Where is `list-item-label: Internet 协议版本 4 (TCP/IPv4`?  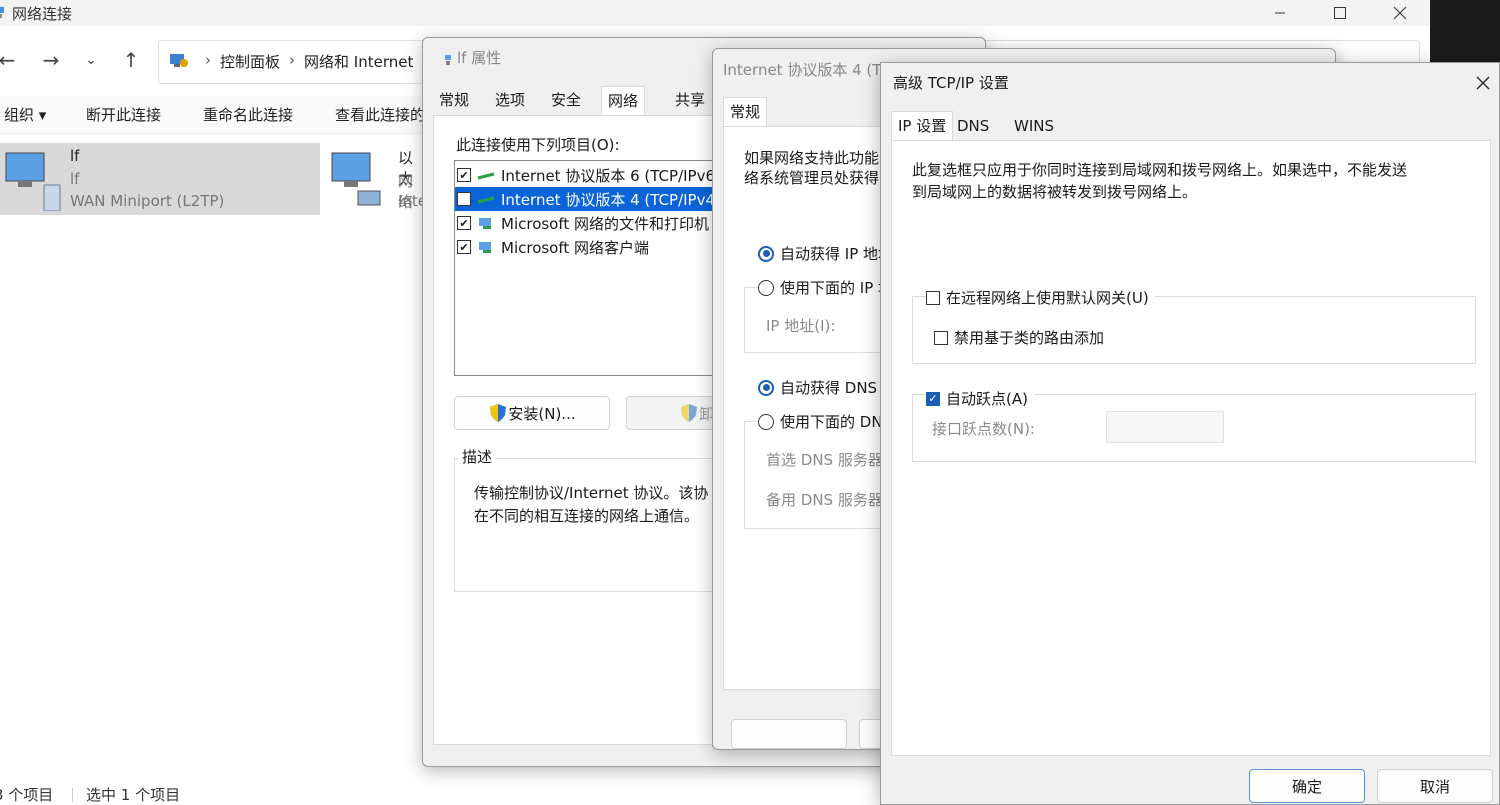
list-item-label: Internet 协议版本 4 (TCP/IPv4 is located at coordinates (608, 199).